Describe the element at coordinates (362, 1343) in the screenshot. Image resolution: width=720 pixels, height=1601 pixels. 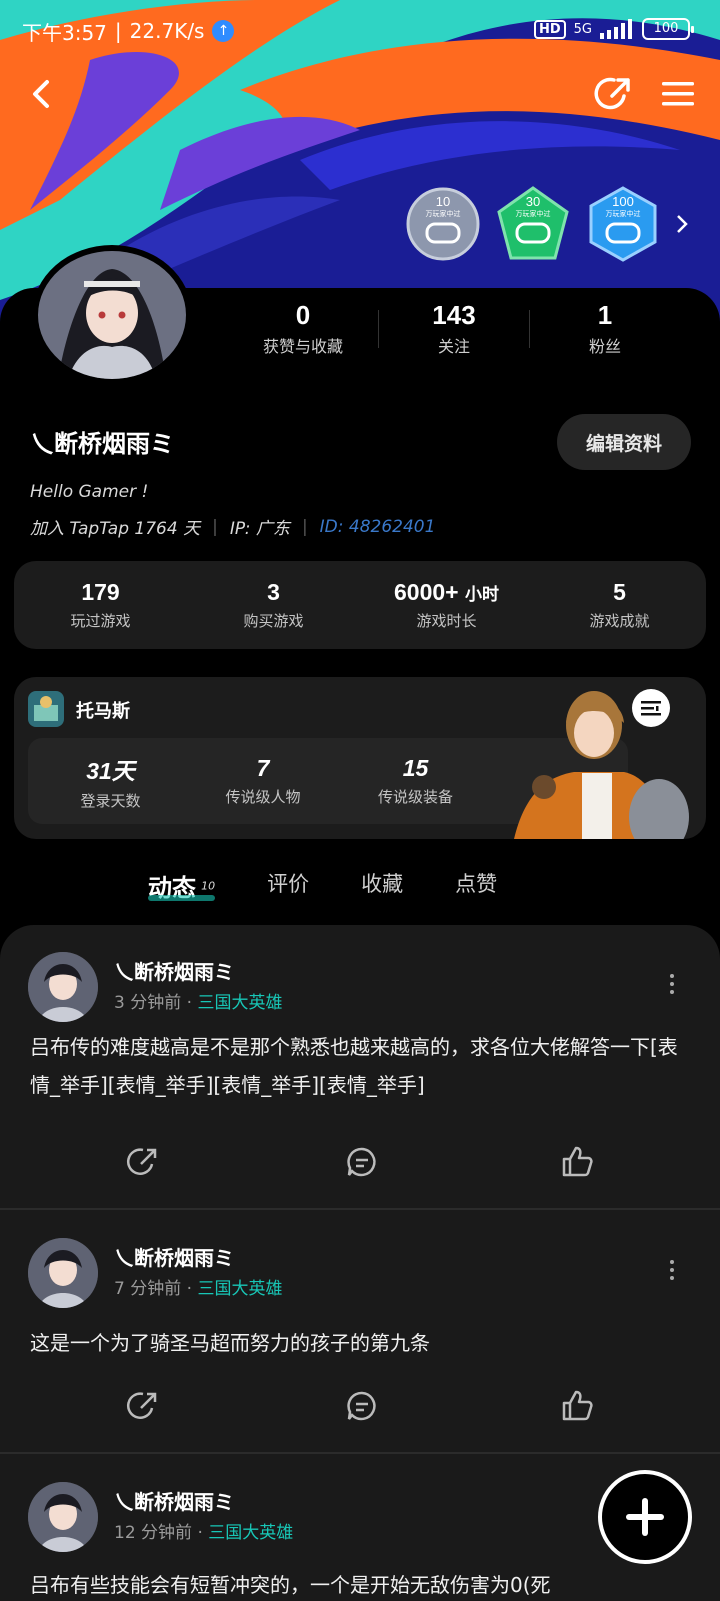
I see `post-text: 这是一个为了骑圣马超而努力的孩子的第九条` at that location.